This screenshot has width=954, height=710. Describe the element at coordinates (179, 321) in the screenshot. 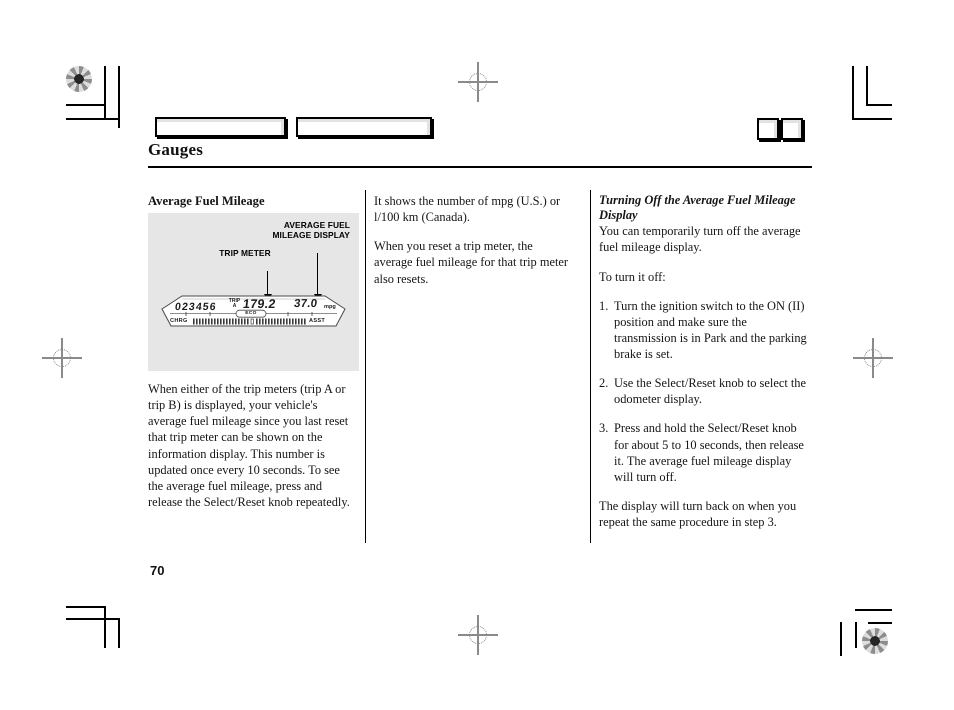

I see `lcd-charge-label: CHRG` at that location.